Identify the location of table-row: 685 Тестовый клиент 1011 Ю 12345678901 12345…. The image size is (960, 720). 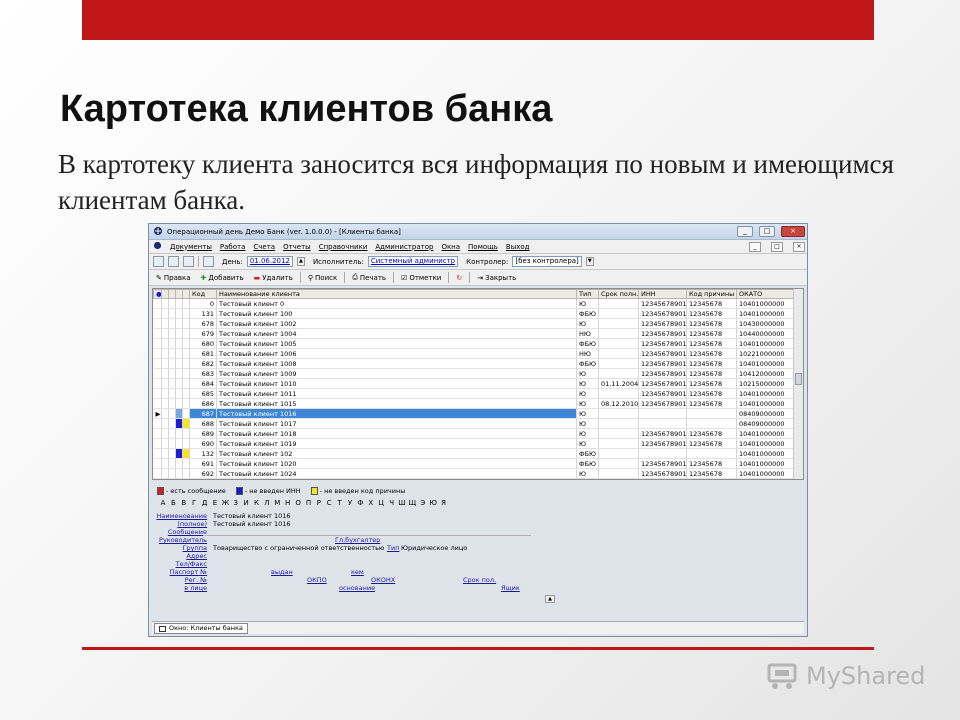
(474, 393).